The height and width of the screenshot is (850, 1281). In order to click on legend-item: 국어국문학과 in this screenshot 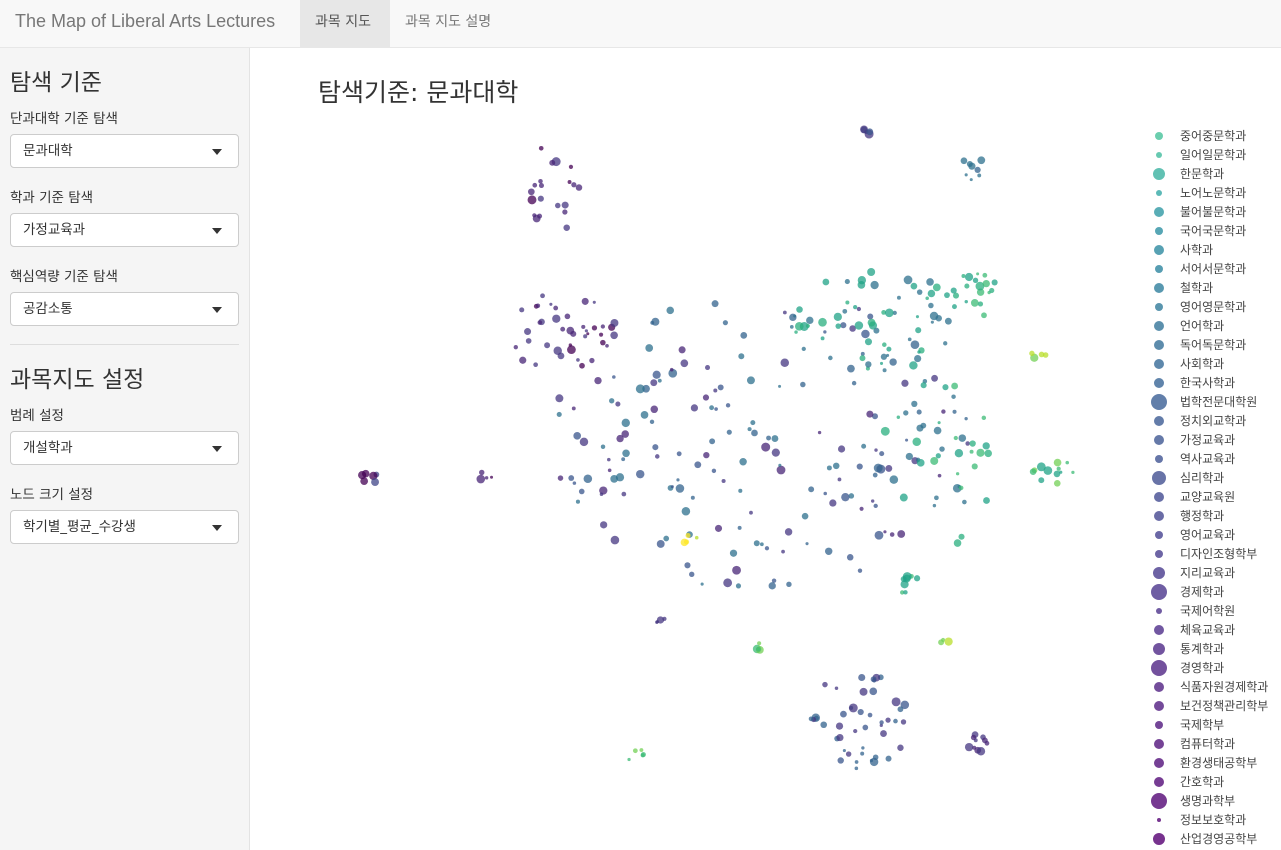, I will do `click(1200, 231)`.